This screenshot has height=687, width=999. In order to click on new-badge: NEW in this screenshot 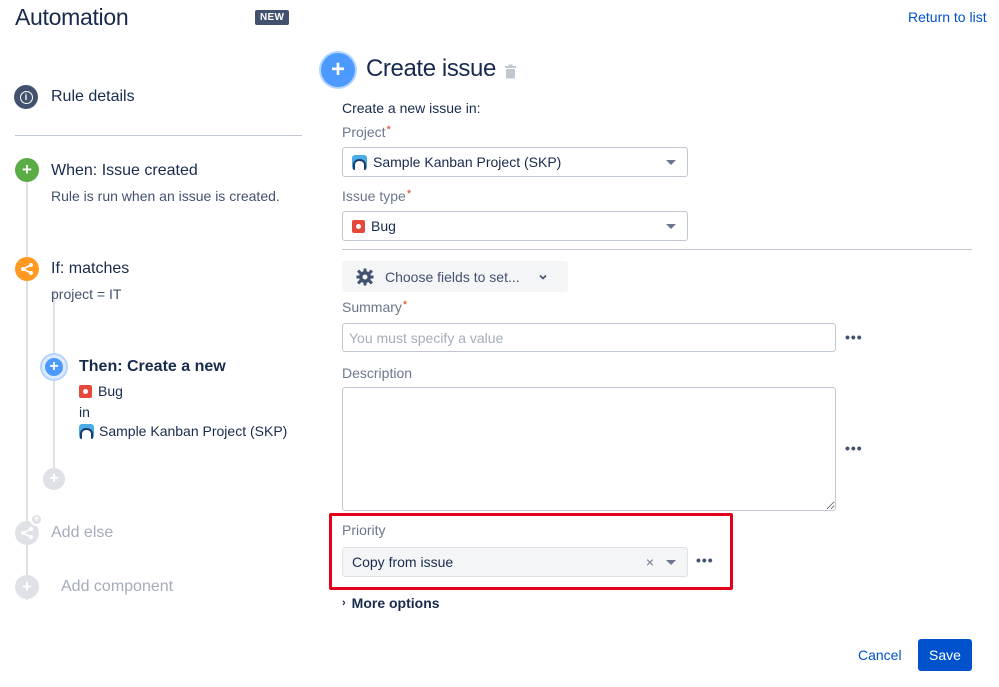, I will do `click(272, 17)`.